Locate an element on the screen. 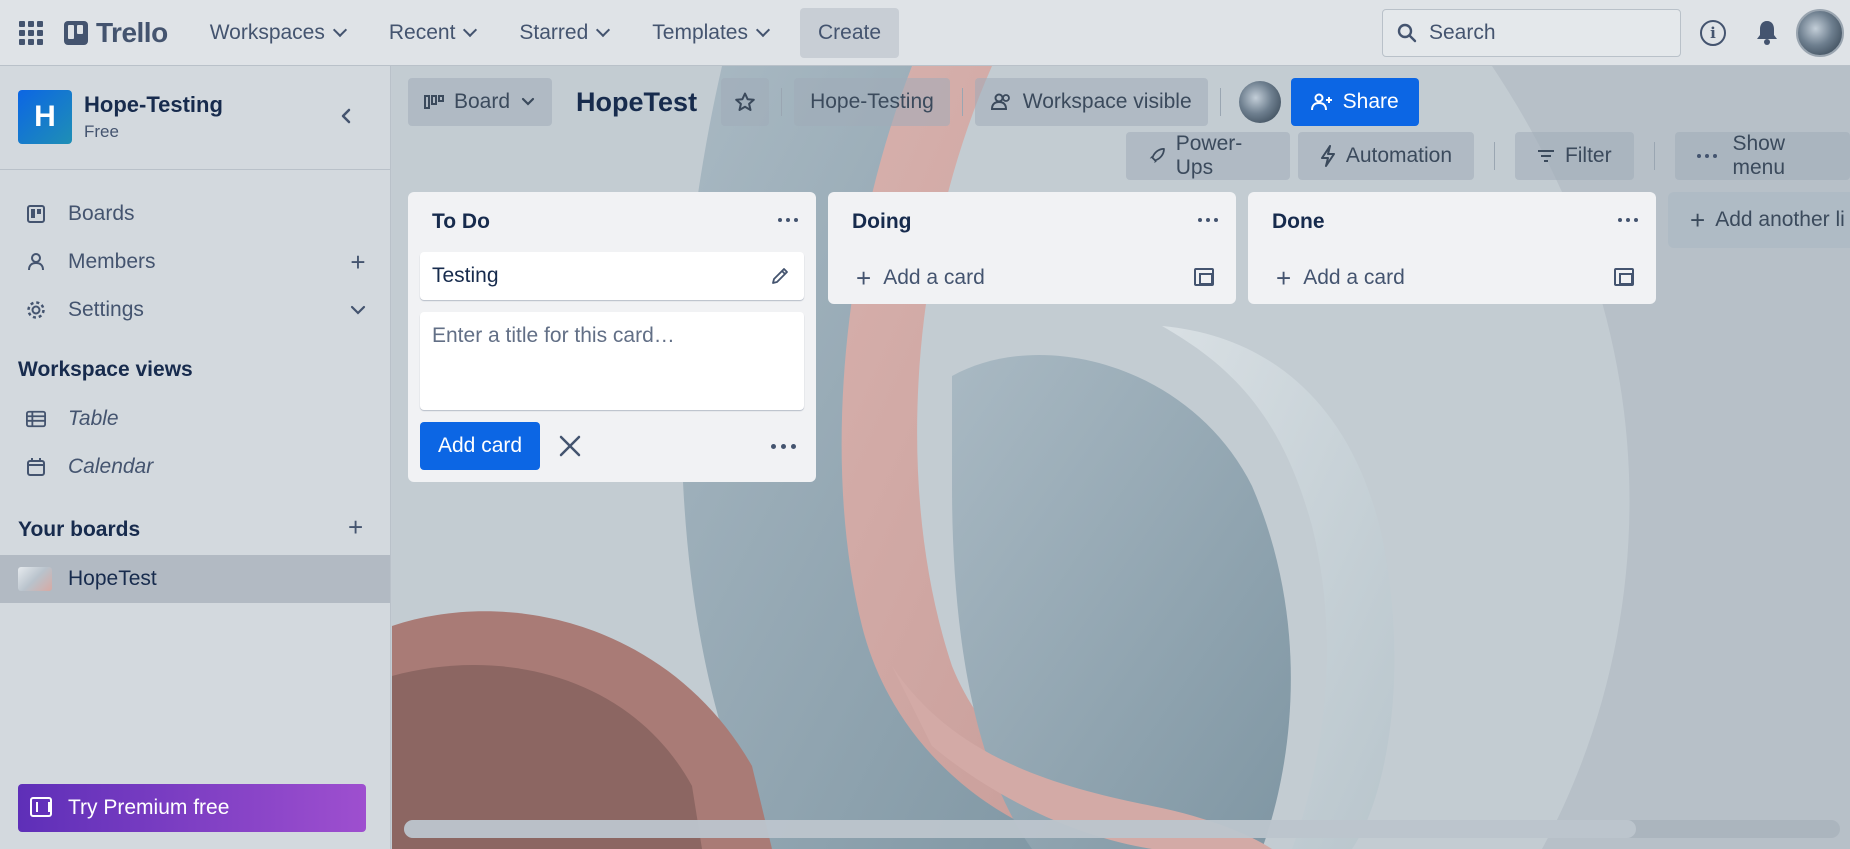 This screenshot has width=1850, height=849. sidebar-item-label: Boards is located at coordinates (101, 213).